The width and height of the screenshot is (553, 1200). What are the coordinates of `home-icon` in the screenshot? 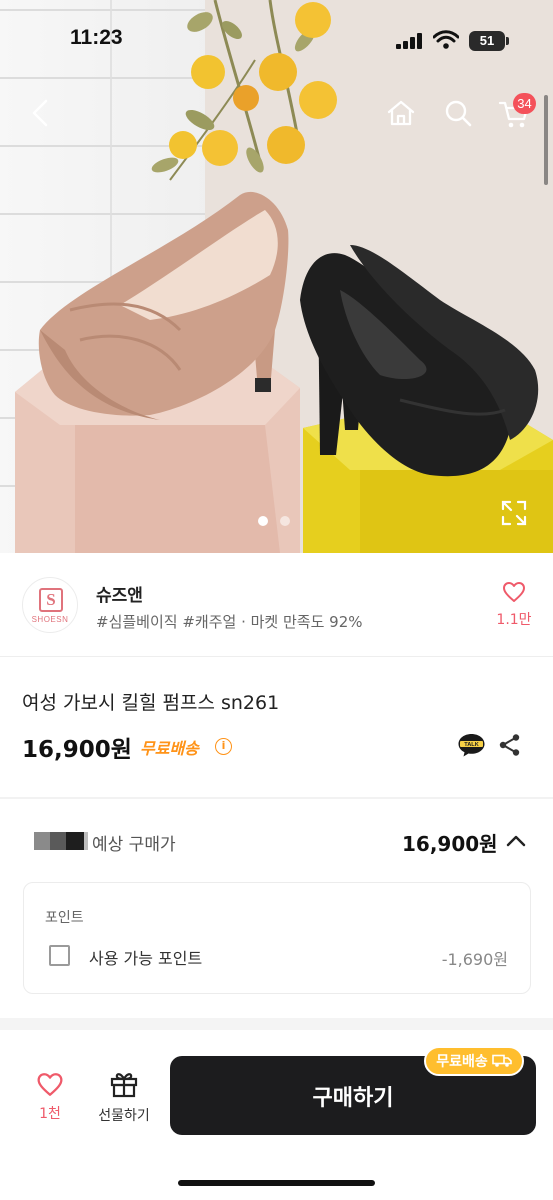 It's located at (401, 113).